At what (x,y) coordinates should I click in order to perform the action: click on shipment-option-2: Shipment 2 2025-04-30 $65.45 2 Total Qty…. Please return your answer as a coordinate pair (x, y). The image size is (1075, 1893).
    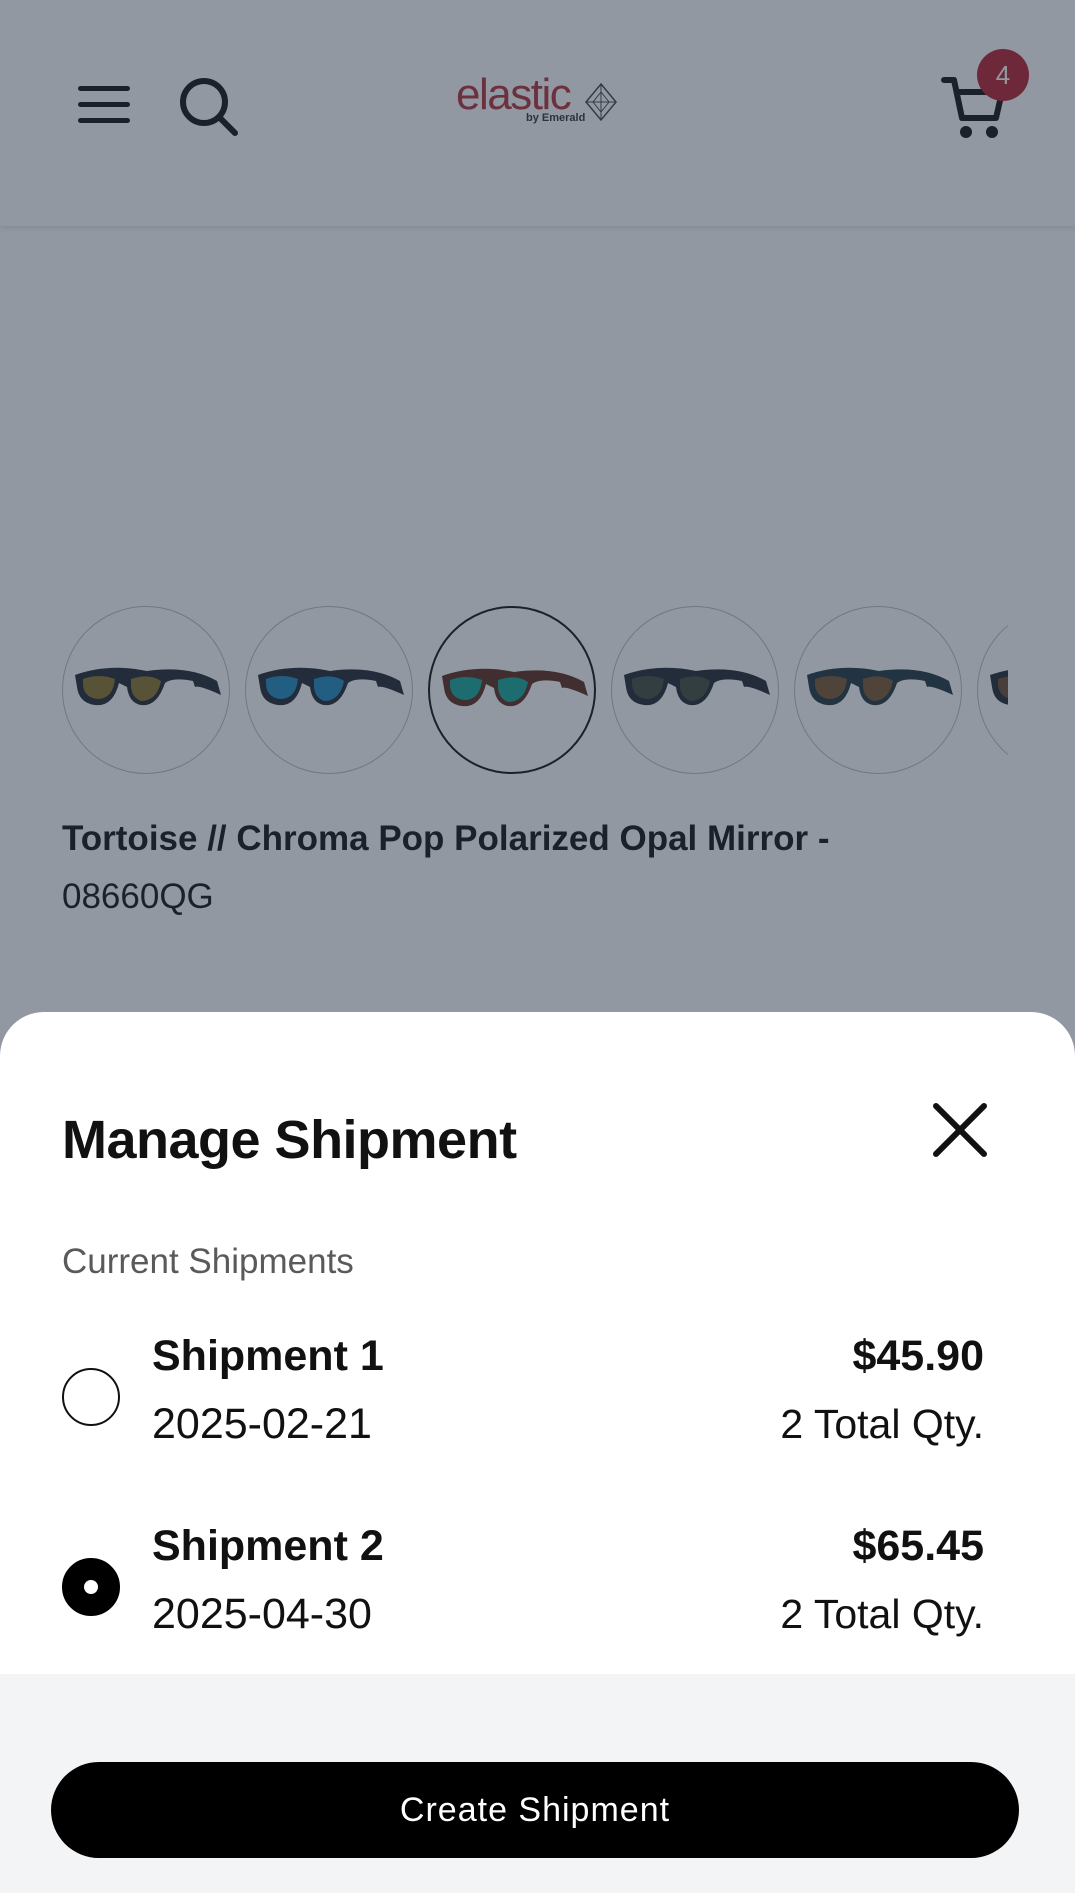
    Looking at the image, I should click on (537, 1587).